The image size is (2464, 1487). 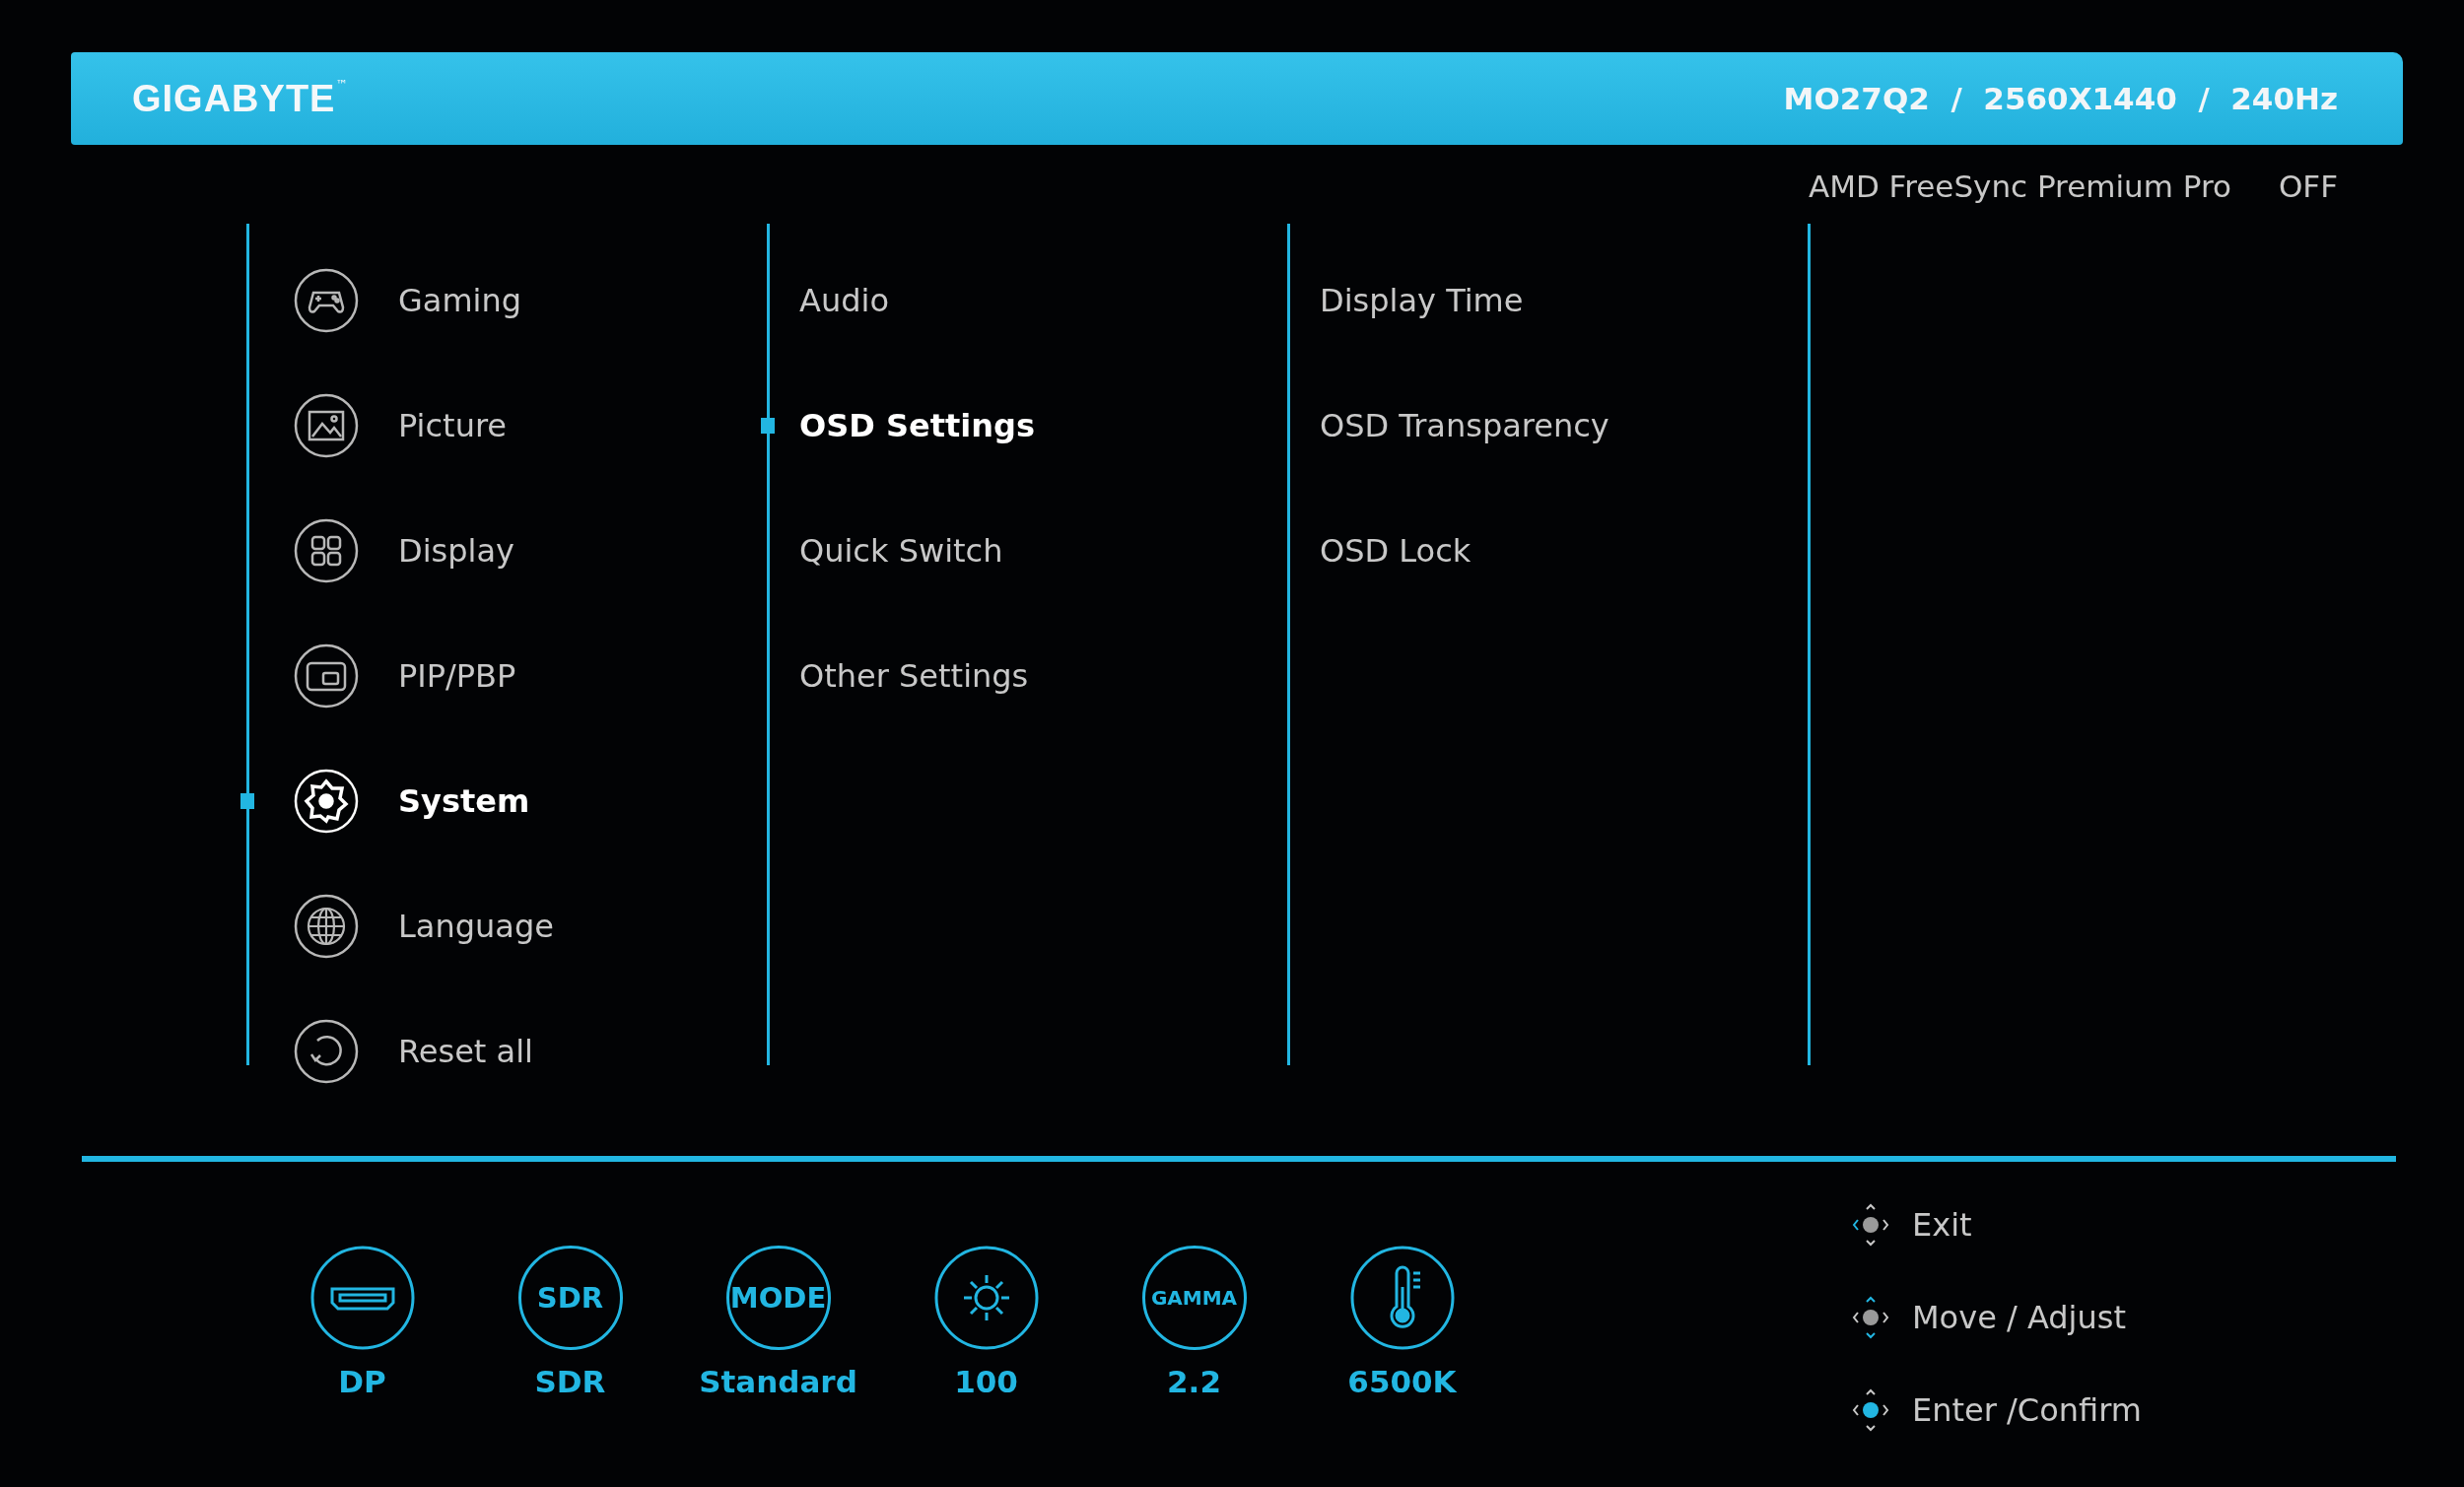 What do you see at coordinates (986, 1298) in the screenshot?
I see `brightness-icon` at bounding box center [986, 1298].